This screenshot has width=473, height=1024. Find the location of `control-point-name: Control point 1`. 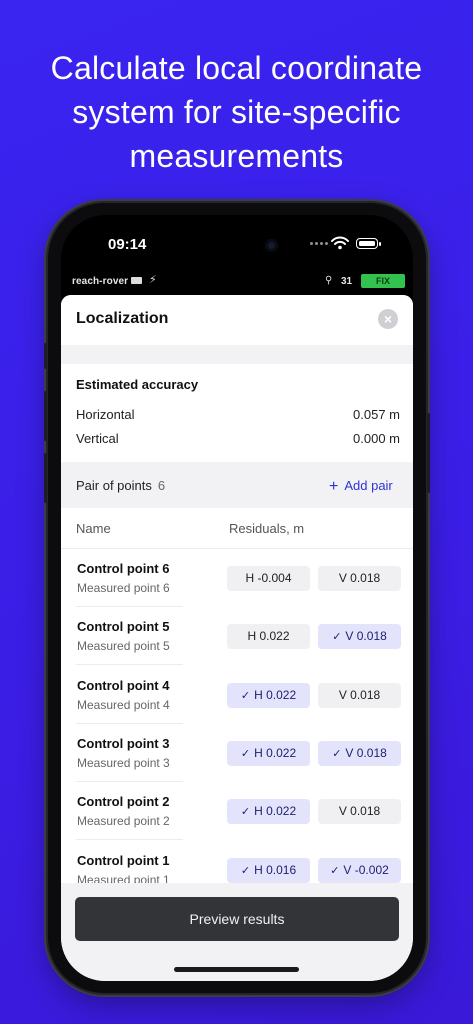

control-point-name: Control point 1 is located at coordinates (123, 860).